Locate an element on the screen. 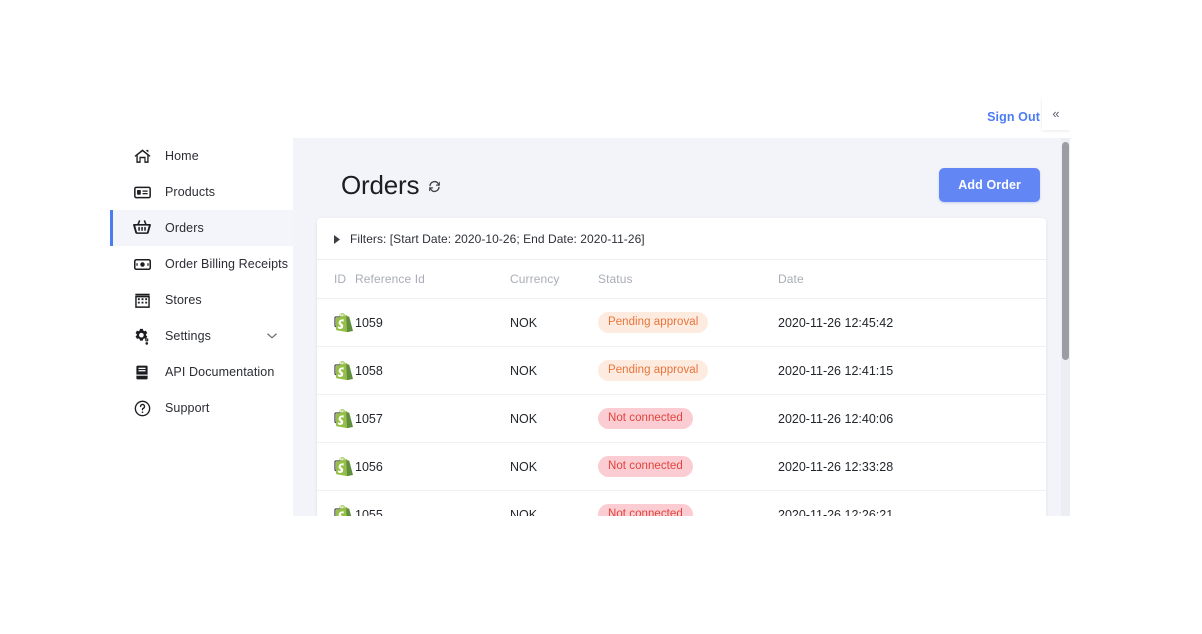 The width and height of the screenshot is (1202, 634). date-cell: 2020-11-26 12:45:42 is located at coordinates (912, 322).